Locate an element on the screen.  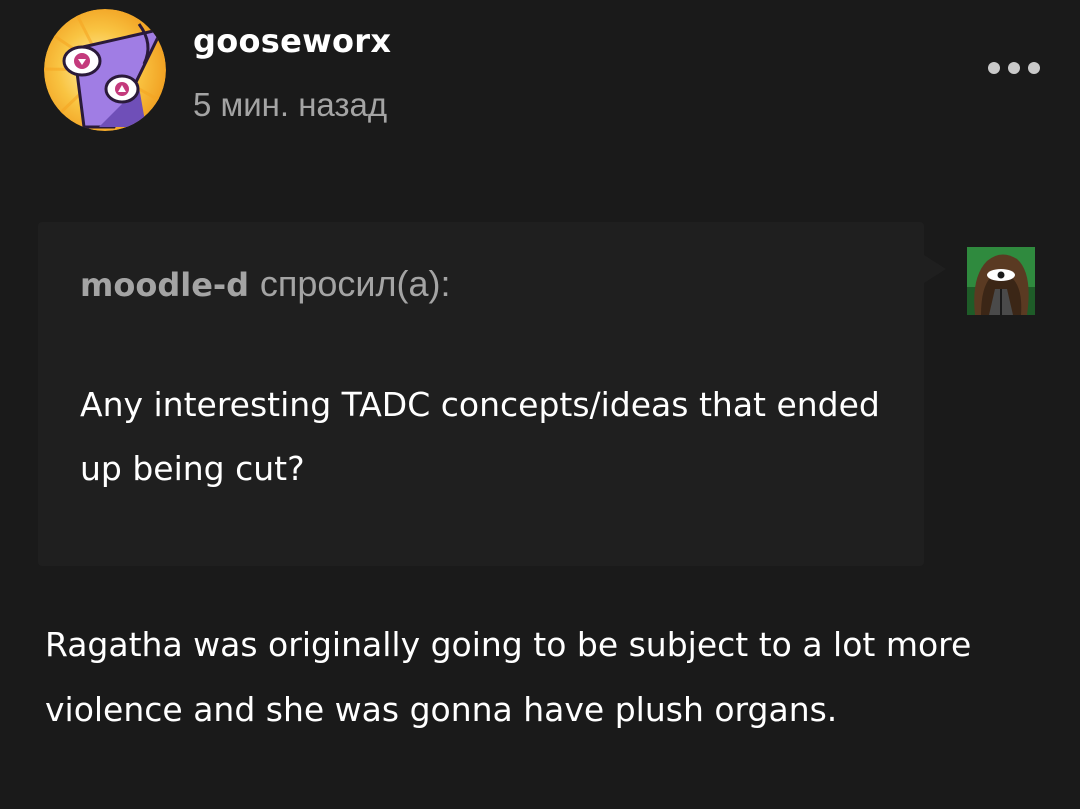
ask-bubble-tail is located at coordinates (935, 269).